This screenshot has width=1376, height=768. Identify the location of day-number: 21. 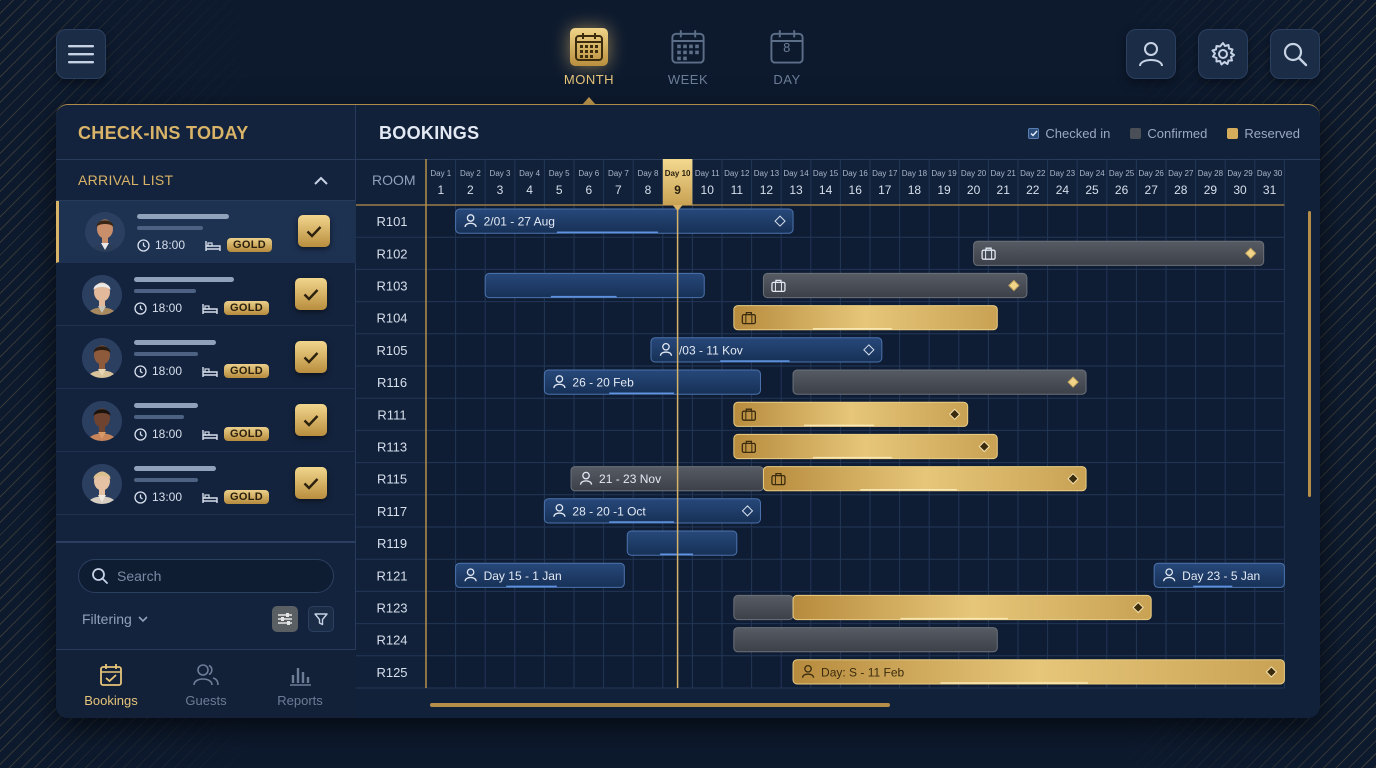
(1004, 190).